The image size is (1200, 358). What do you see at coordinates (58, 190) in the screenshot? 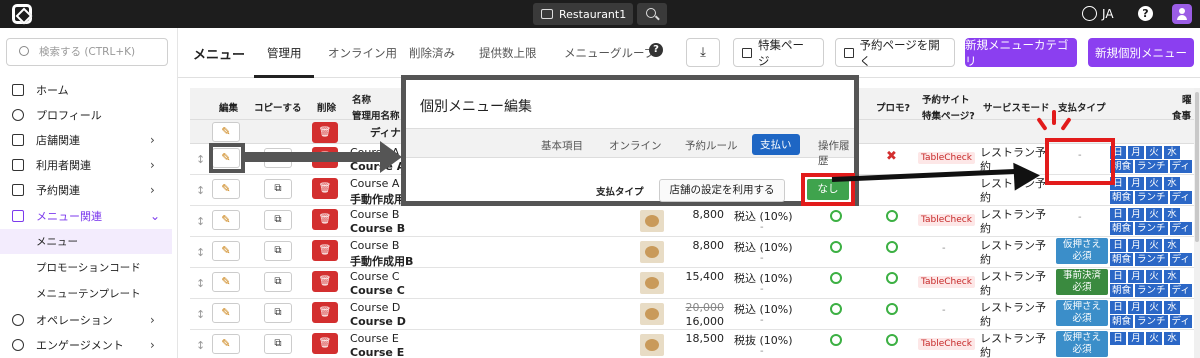
I see `sidebar-item-label: 予約関連` at bounding box center [58, 190].